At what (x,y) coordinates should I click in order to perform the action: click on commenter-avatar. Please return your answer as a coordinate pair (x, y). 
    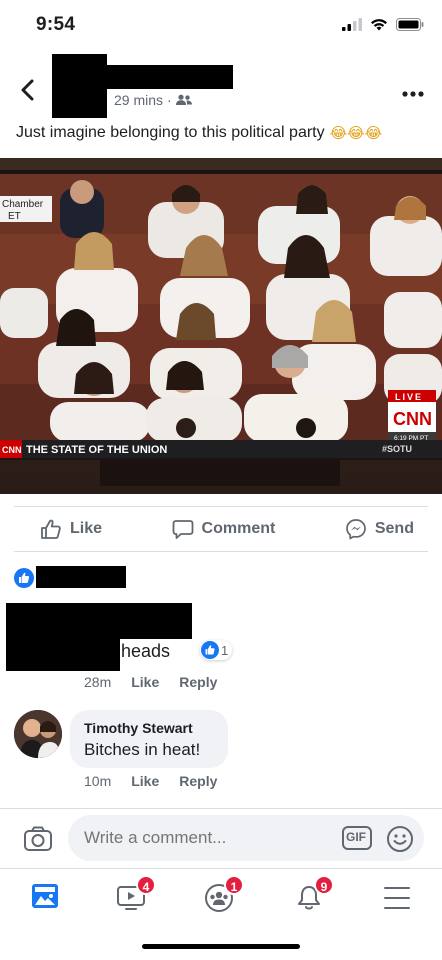
    Looking at the image, I should click on (38, 734).